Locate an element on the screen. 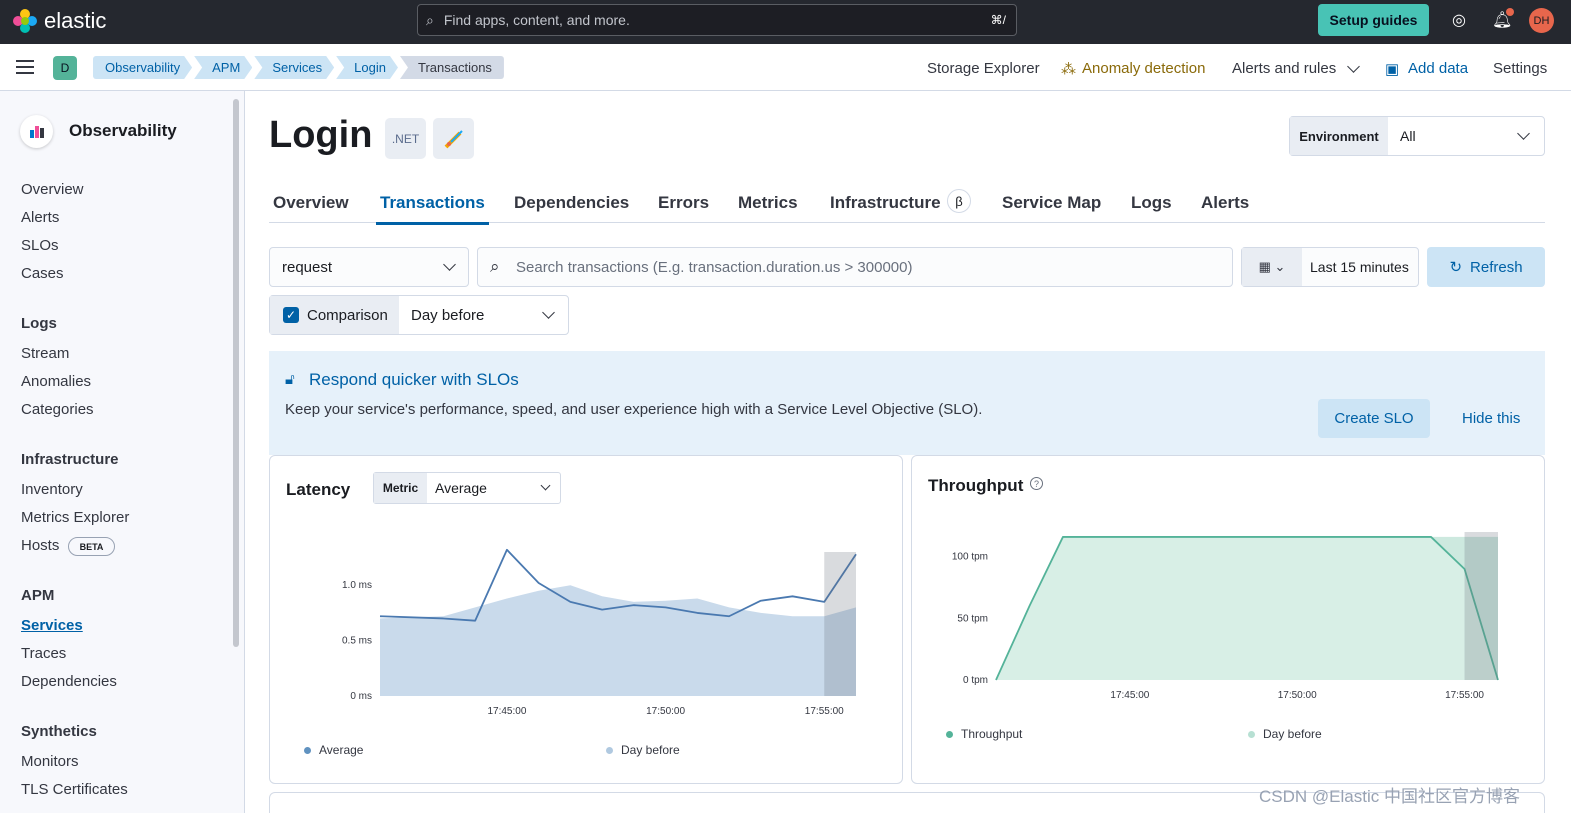  sidebar-item-metrics-explorer: Metrics Explorer is located at coordinates (75, 517).